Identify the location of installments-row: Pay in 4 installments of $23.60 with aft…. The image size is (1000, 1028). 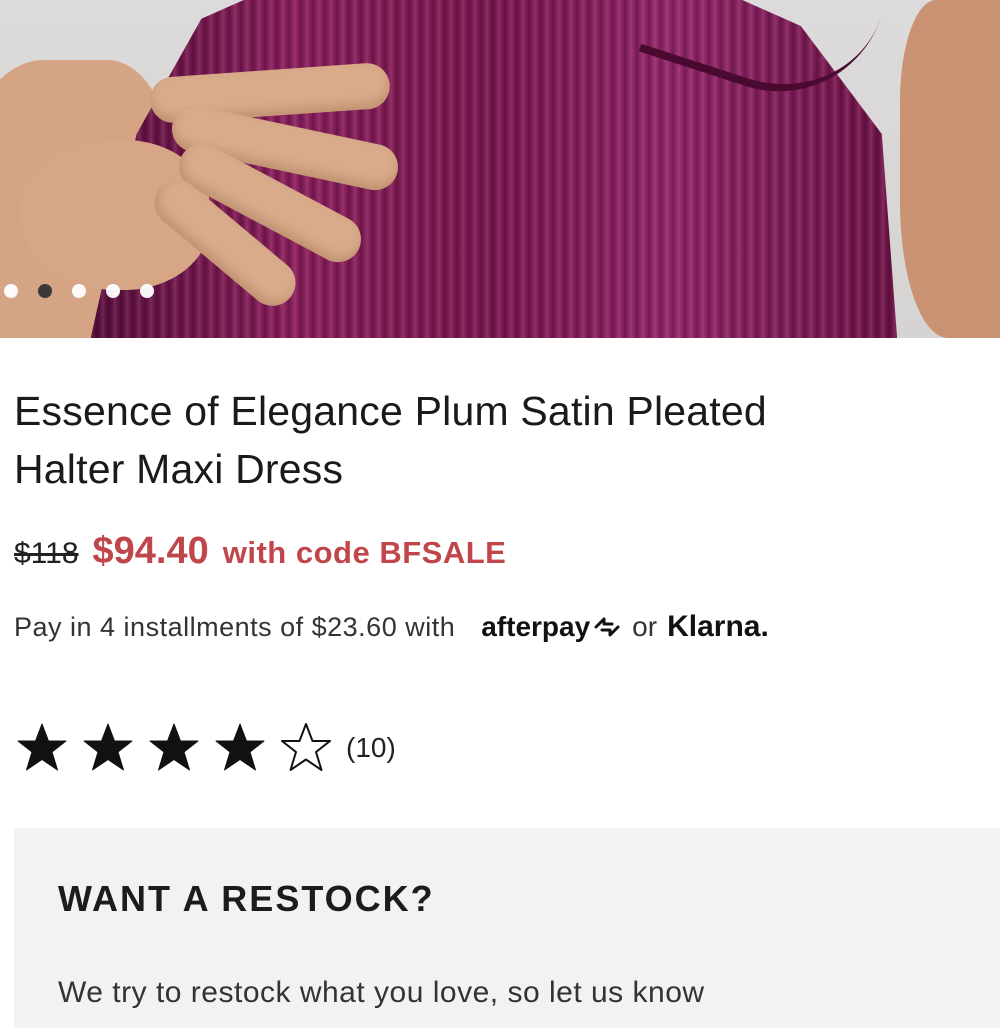
(391, 627).